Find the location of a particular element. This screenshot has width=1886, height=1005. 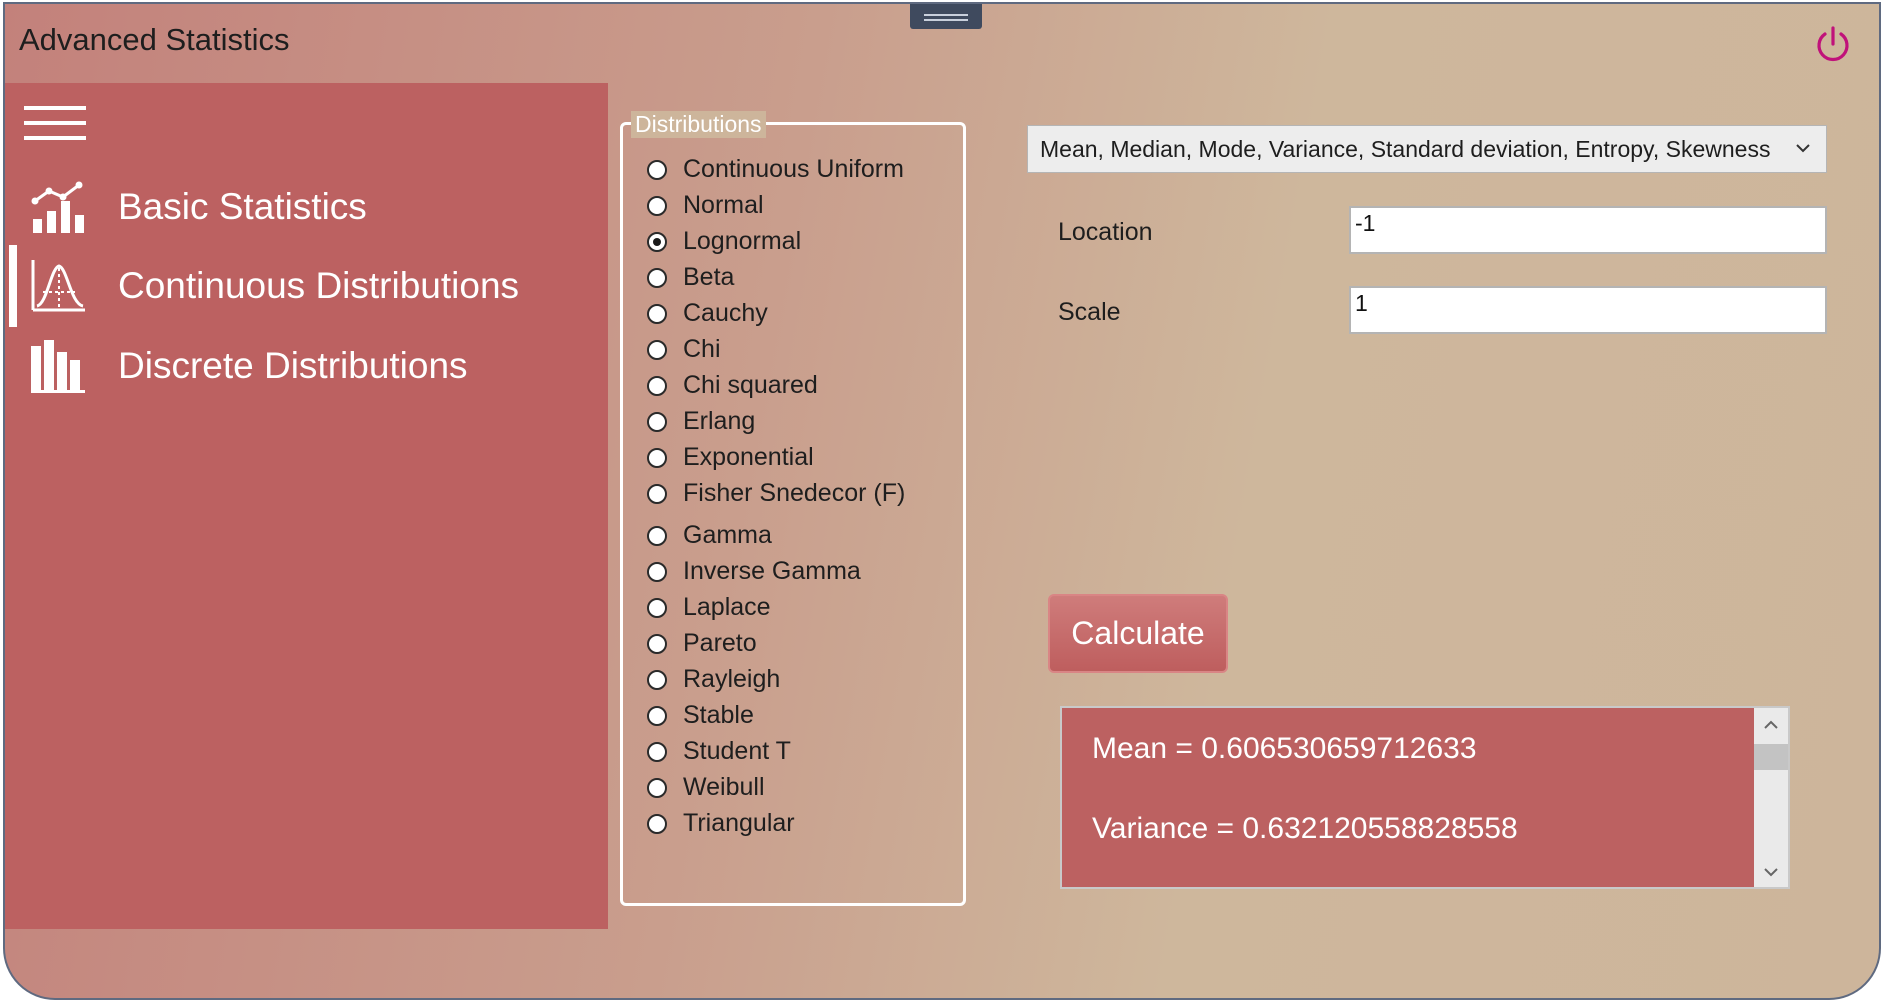

distribution-option-continuous-uniform: Continuous Uniform is located at coordinates (775, 169).